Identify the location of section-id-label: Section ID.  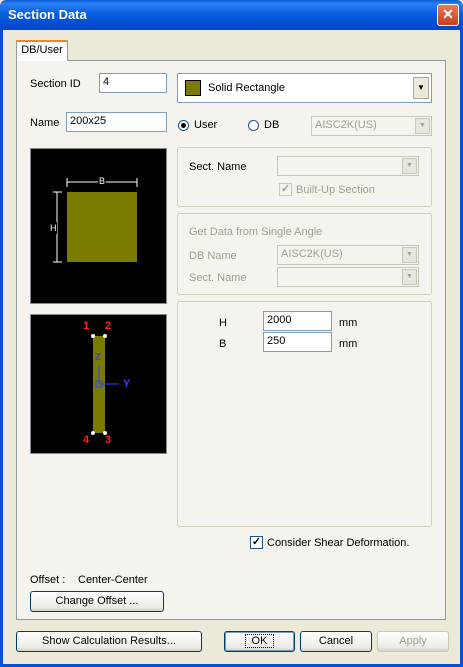
(55, 84).